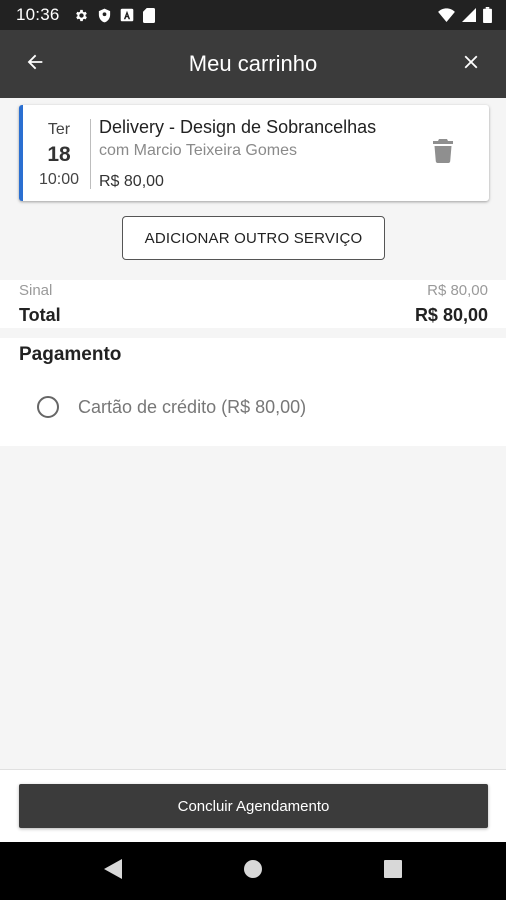  What do you see at coordinates (253, 238) in the screenshot?
I see `add-another-service-button: ADICIONAR OUTRO SERVIÇO` at bounding box center [253, 238].